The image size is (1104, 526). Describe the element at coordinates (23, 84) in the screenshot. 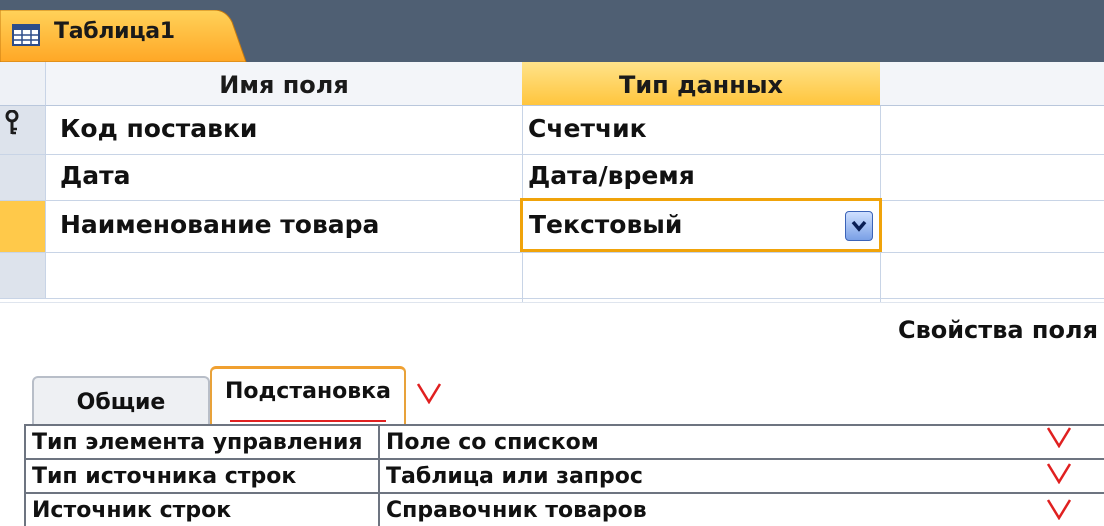

I see `grid-corner-selector` at that location.